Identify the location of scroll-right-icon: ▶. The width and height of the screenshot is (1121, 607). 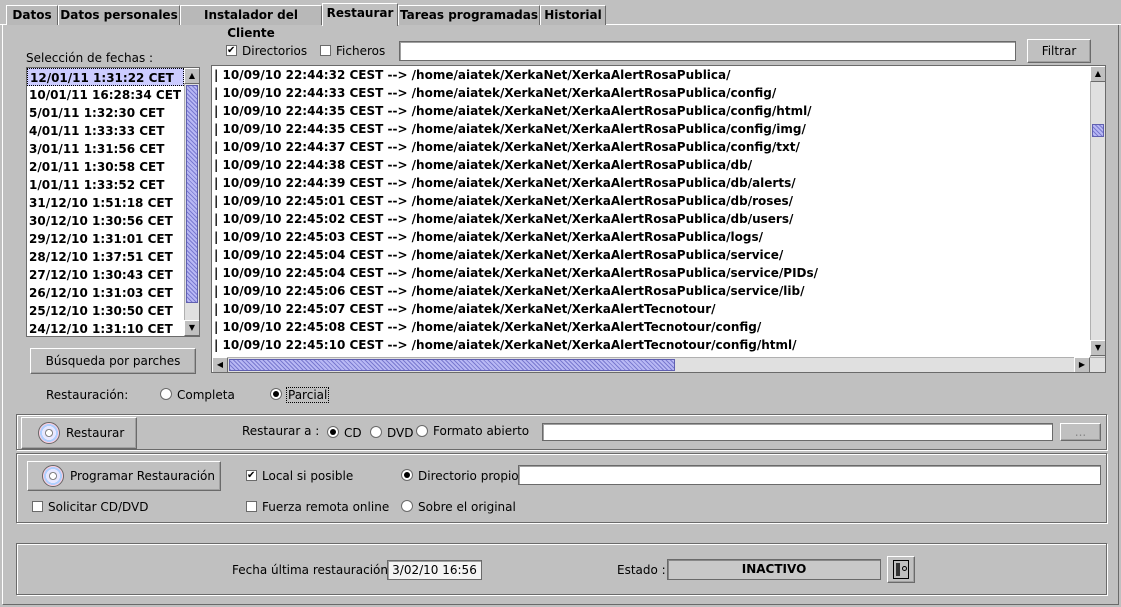
(1082, 364).